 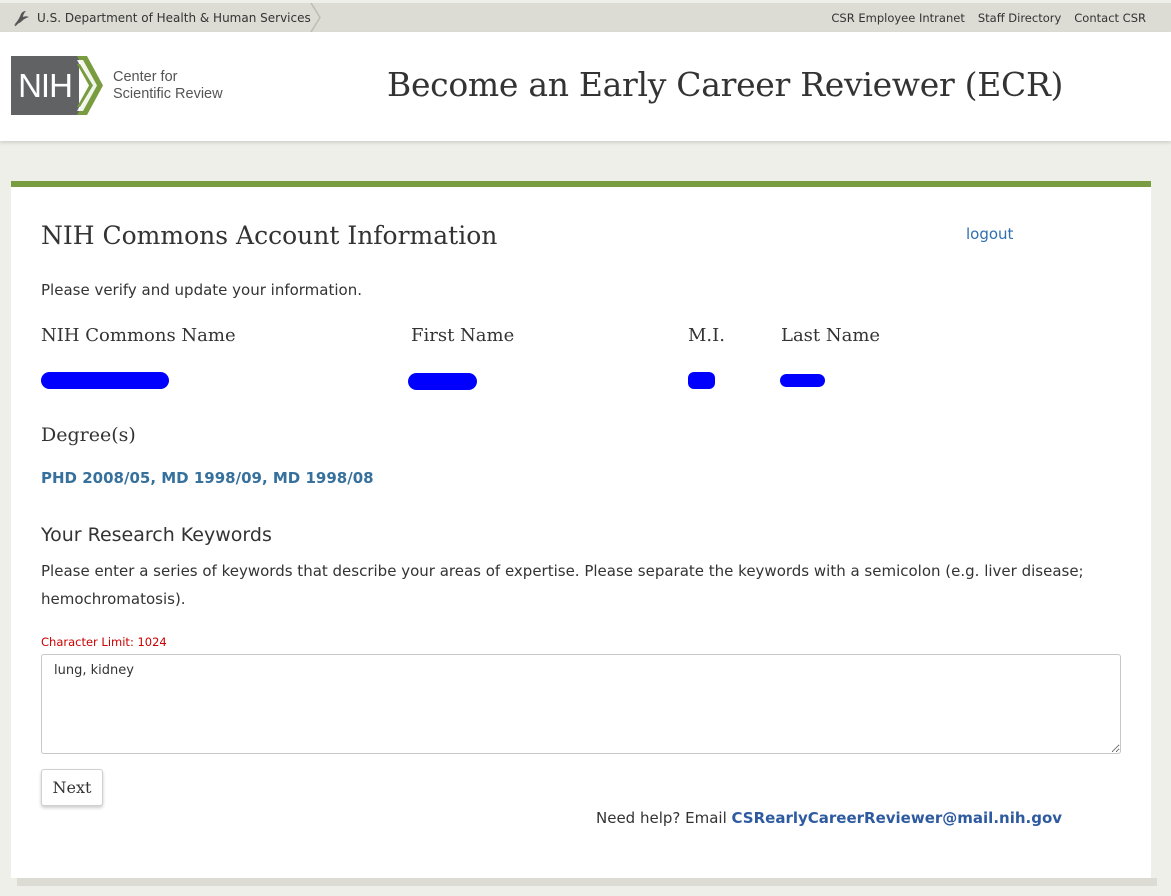 What do you see at coordinates (156, 535) in the screenshot?
I see `keywords-title: Your Research Keywords` at bounding box center [156, 535].